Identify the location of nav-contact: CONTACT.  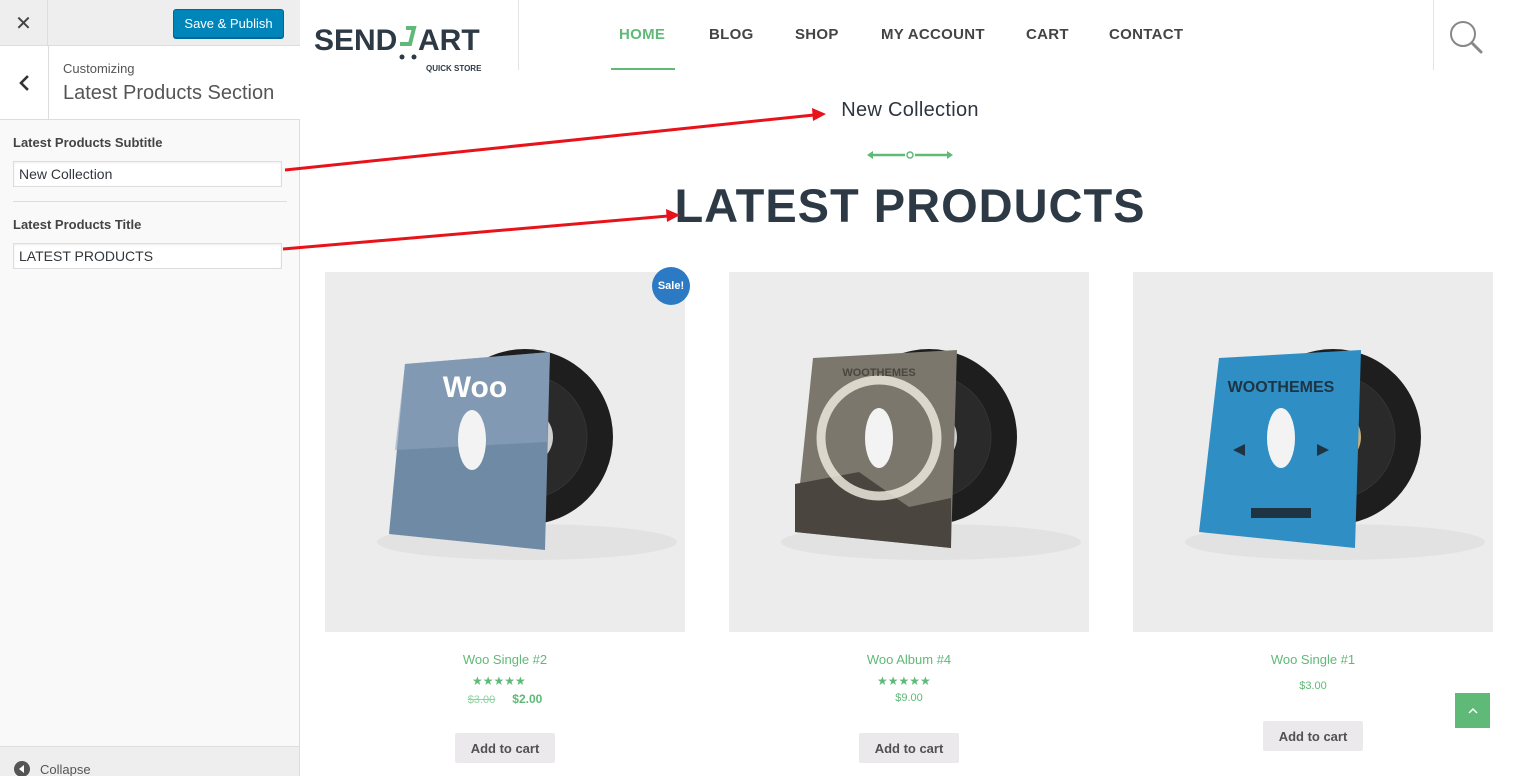
(1146, 34).